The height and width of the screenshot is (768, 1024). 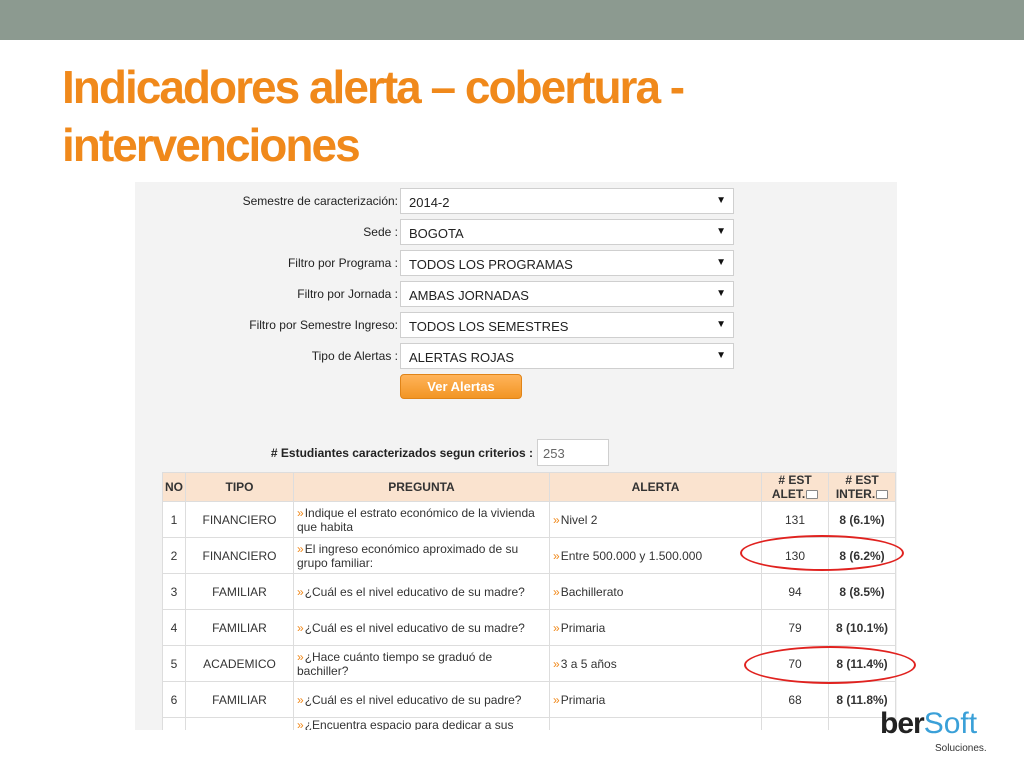 What do you see at coordinates (174, 699) in the screenshot?
I see `cell-no: 6` at bounding box center [174, 699].